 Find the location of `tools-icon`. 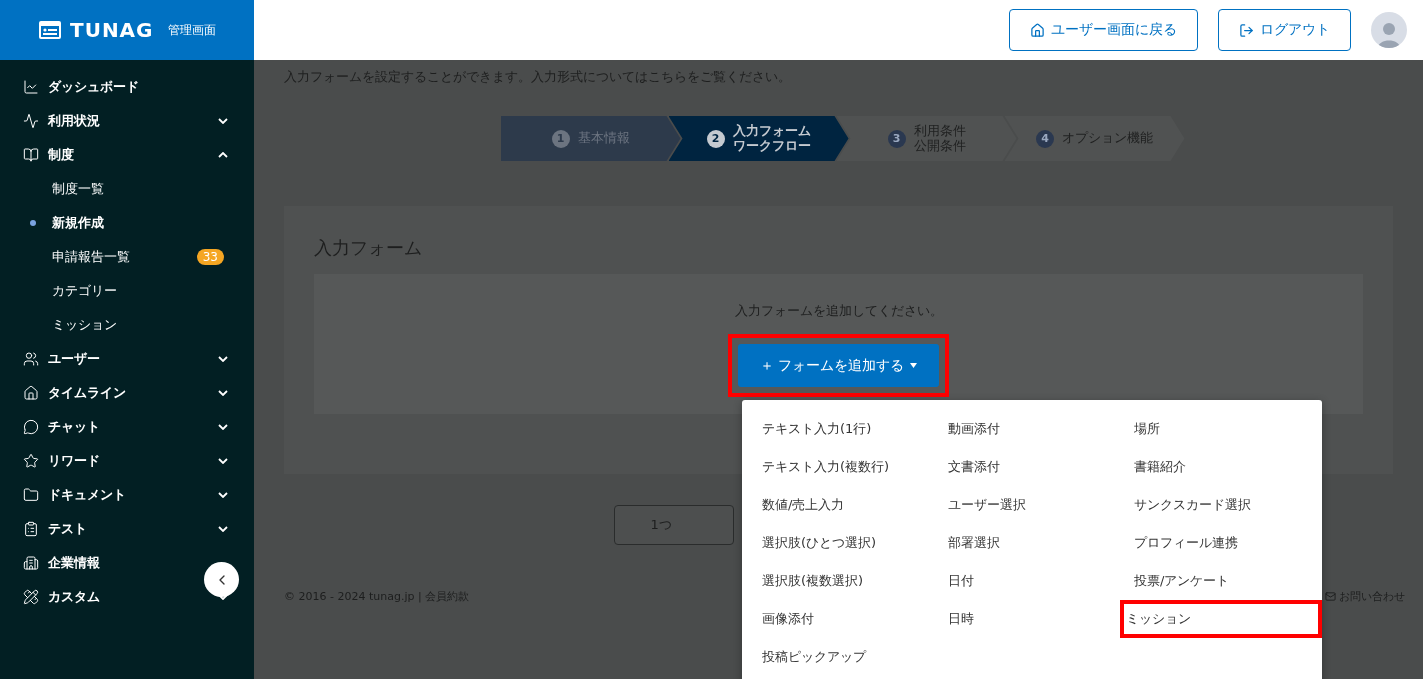

tools-icon is located at coordinates (31, 597).